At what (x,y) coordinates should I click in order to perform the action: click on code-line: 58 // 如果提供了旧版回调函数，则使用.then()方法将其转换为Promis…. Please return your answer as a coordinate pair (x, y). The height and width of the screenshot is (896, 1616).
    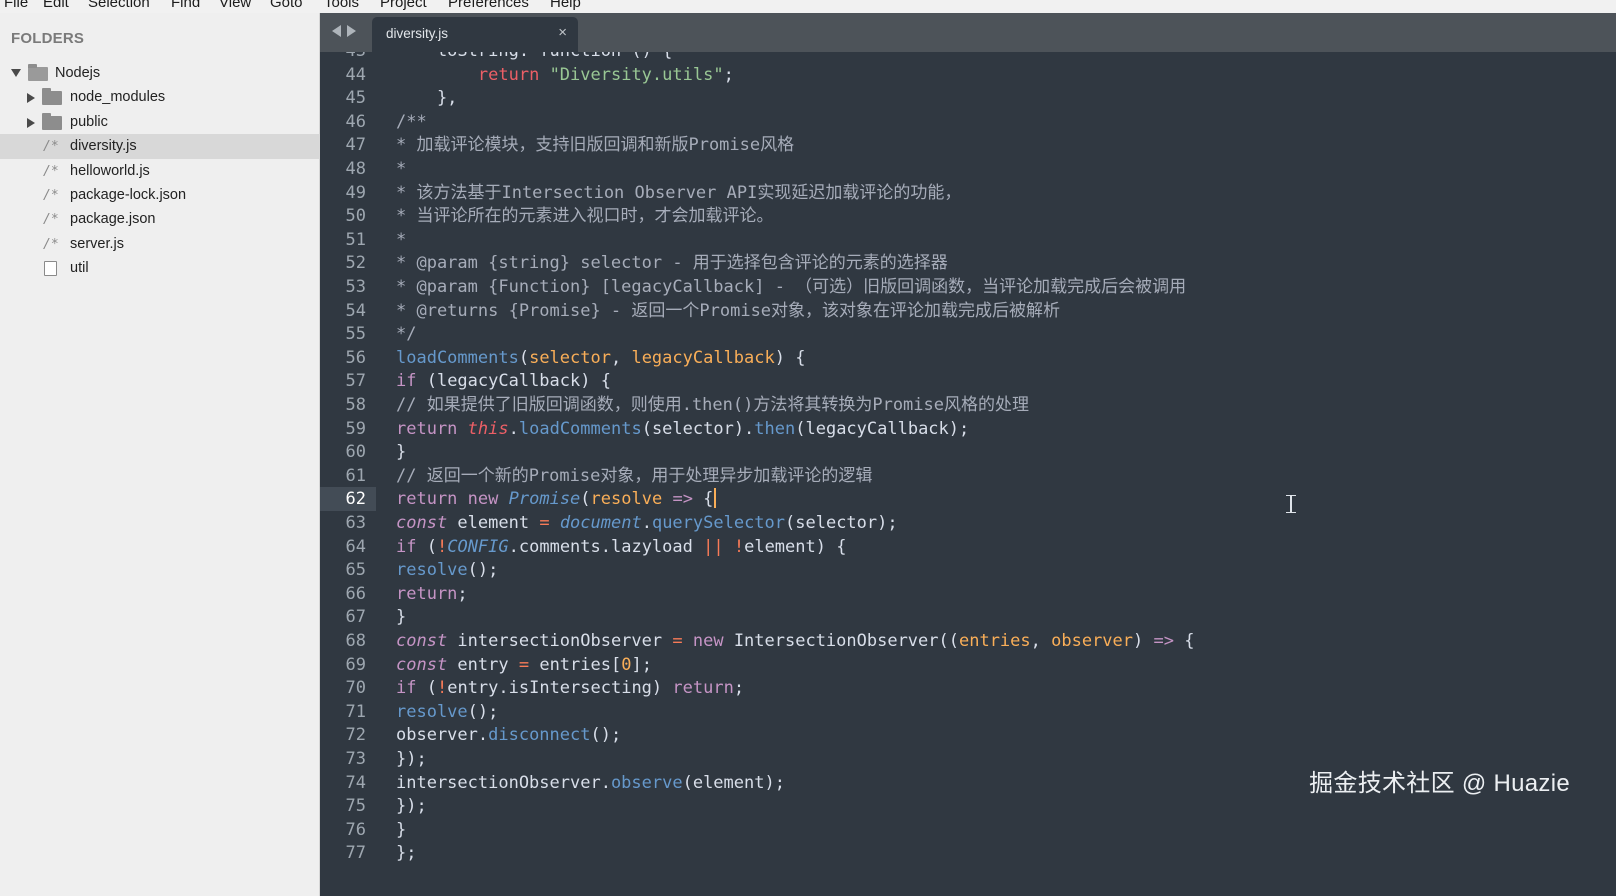
    Looking at the image, I should click on (968, 405).